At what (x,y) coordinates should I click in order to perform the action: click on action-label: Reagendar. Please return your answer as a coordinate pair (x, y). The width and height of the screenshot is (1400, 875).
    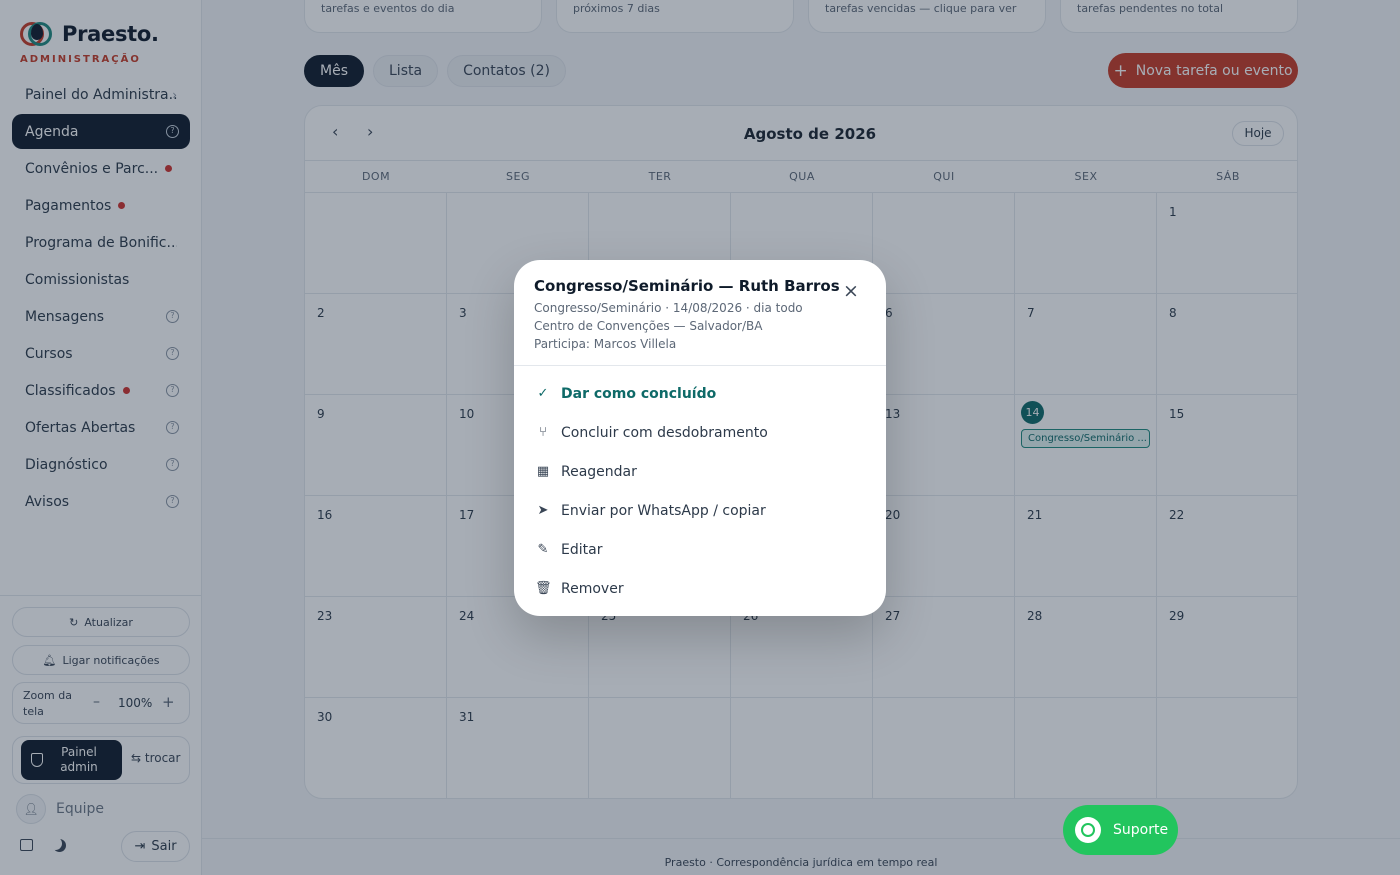
    Looking at the image, I should click on (599, 471).